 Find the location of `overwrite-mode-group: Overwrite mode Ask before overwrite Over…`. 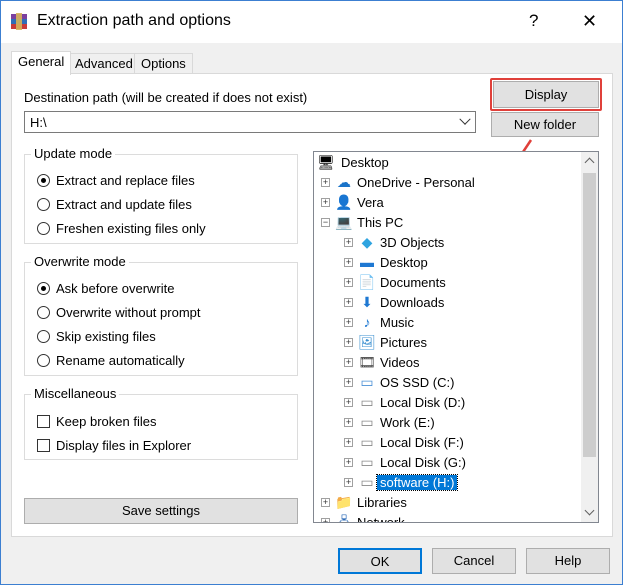

overwrite-mode-group: Overwrite mode Ask before overwrite Over… is located at coordinates (161, 315).